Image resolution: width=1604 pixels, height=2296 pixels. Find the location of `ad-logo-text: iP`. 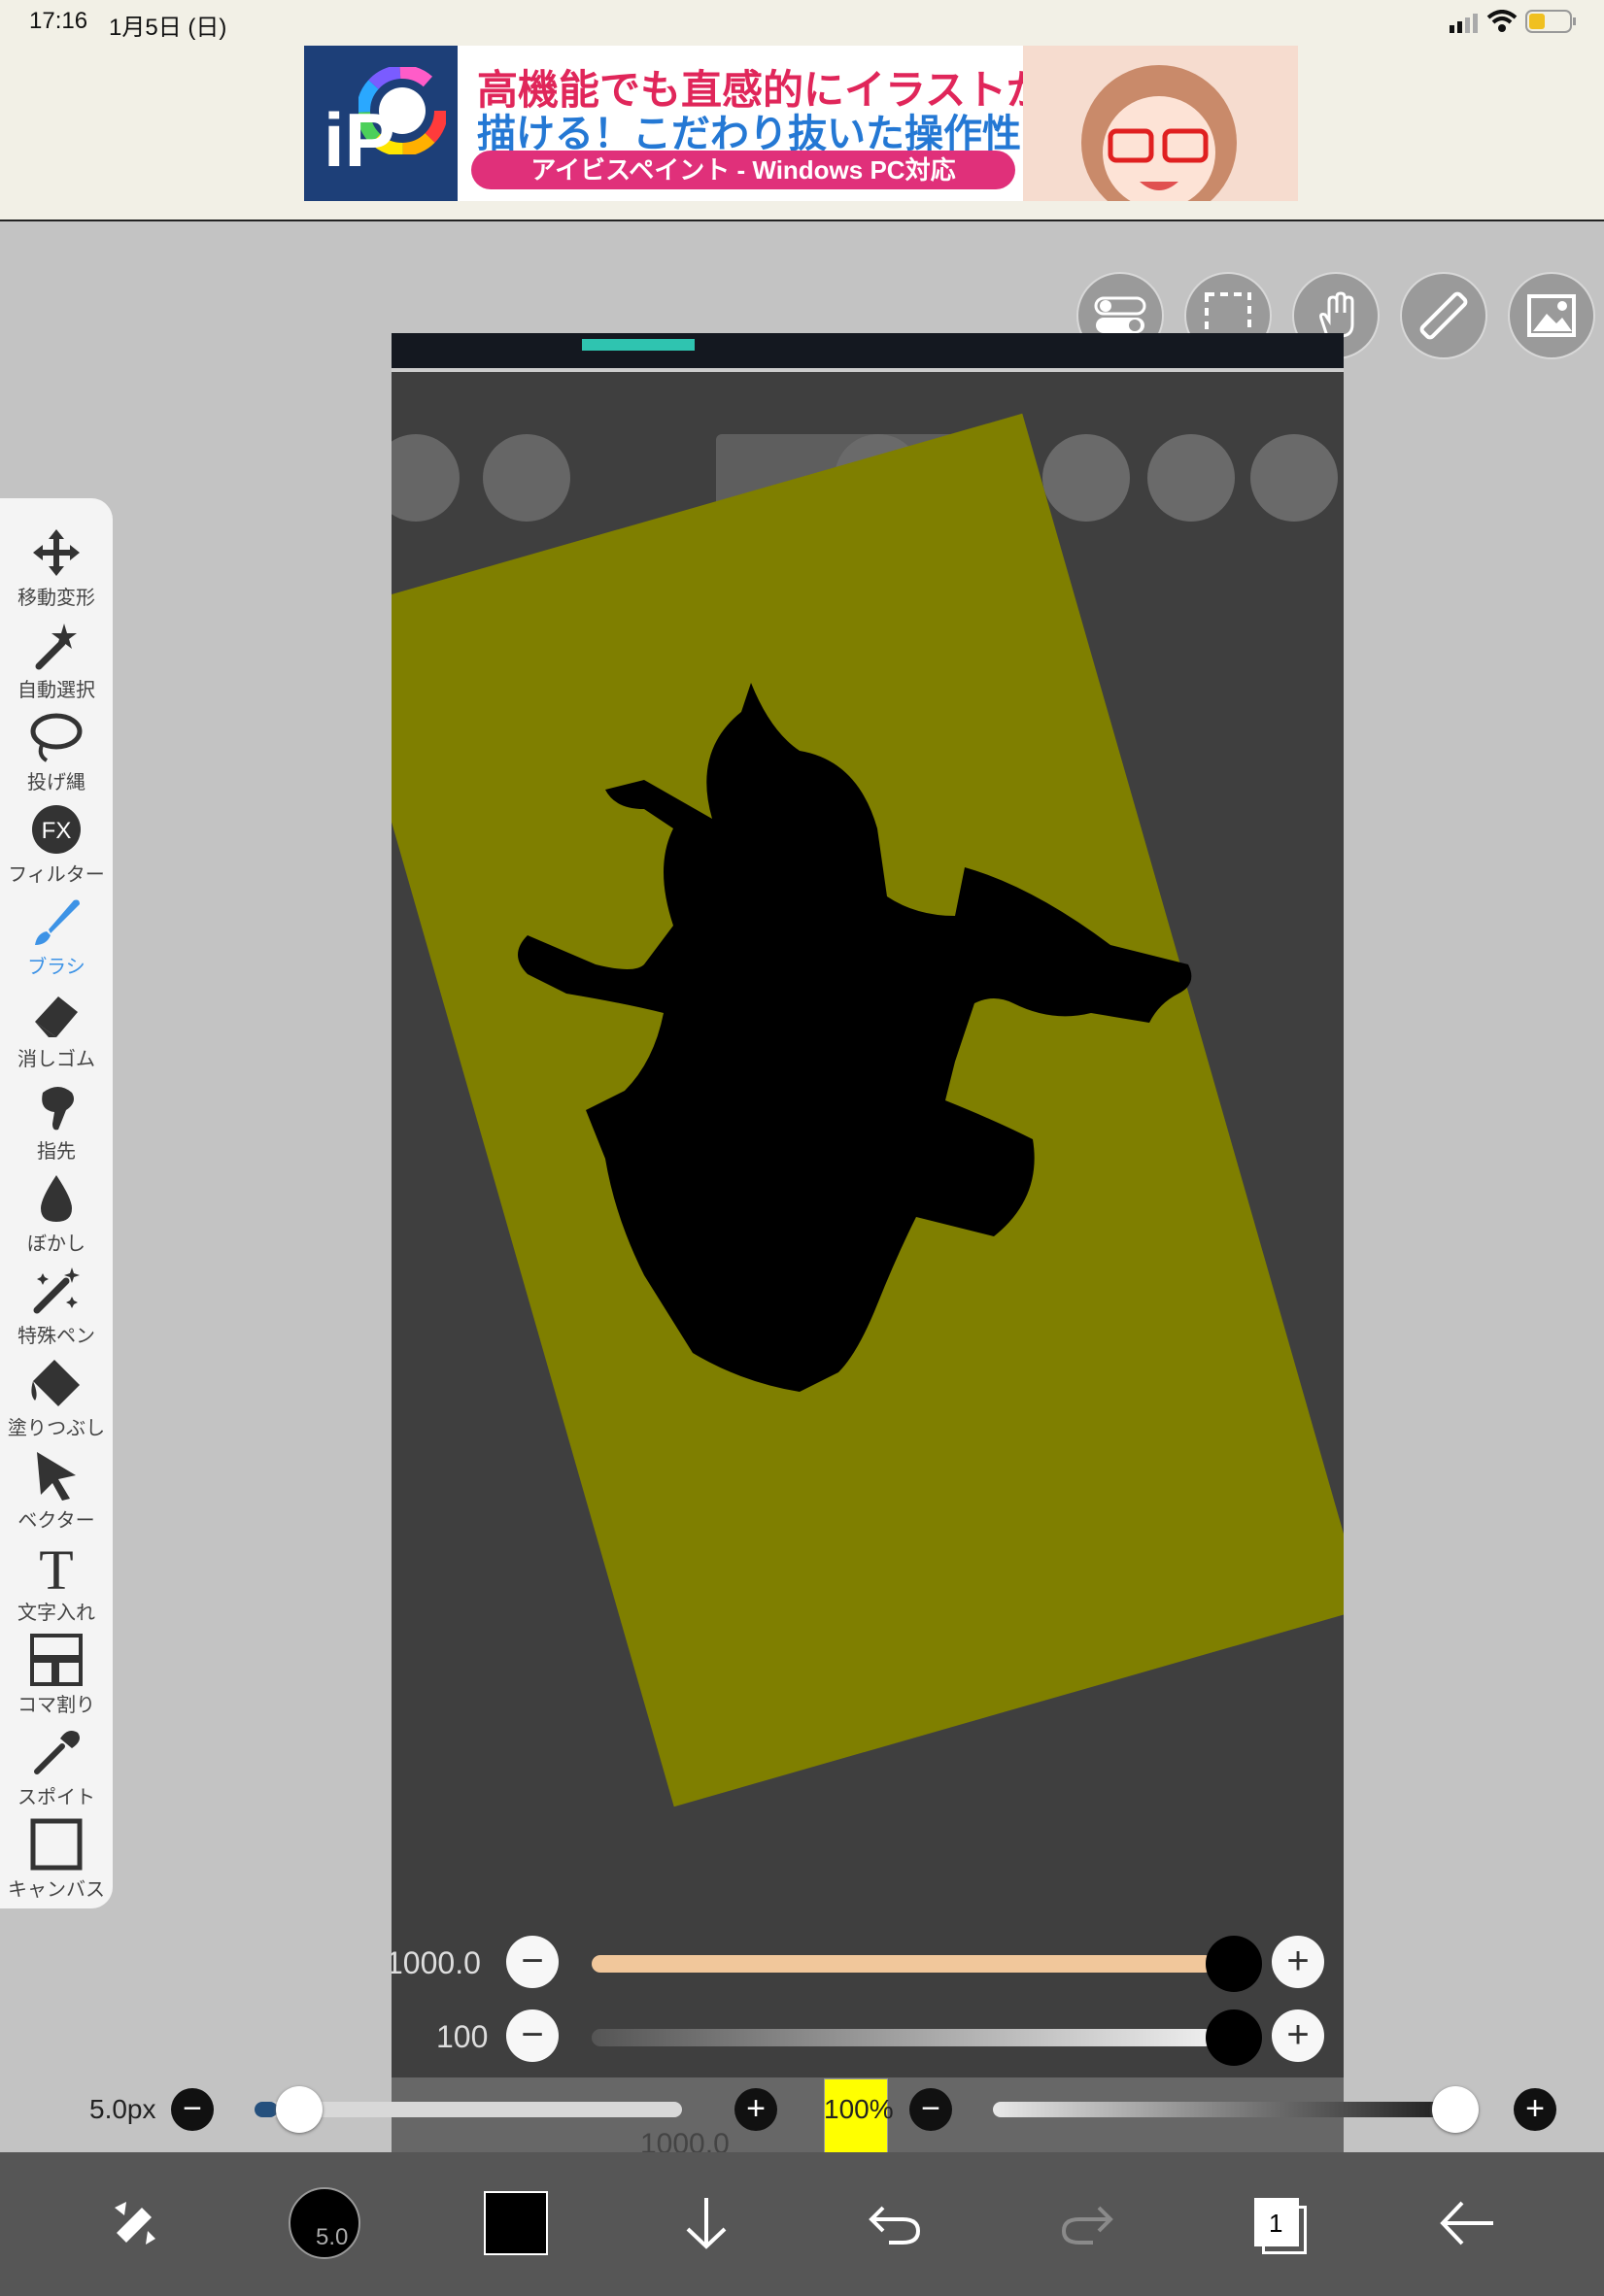

ad-logo-text: iP is located at coordinates (359, 140).